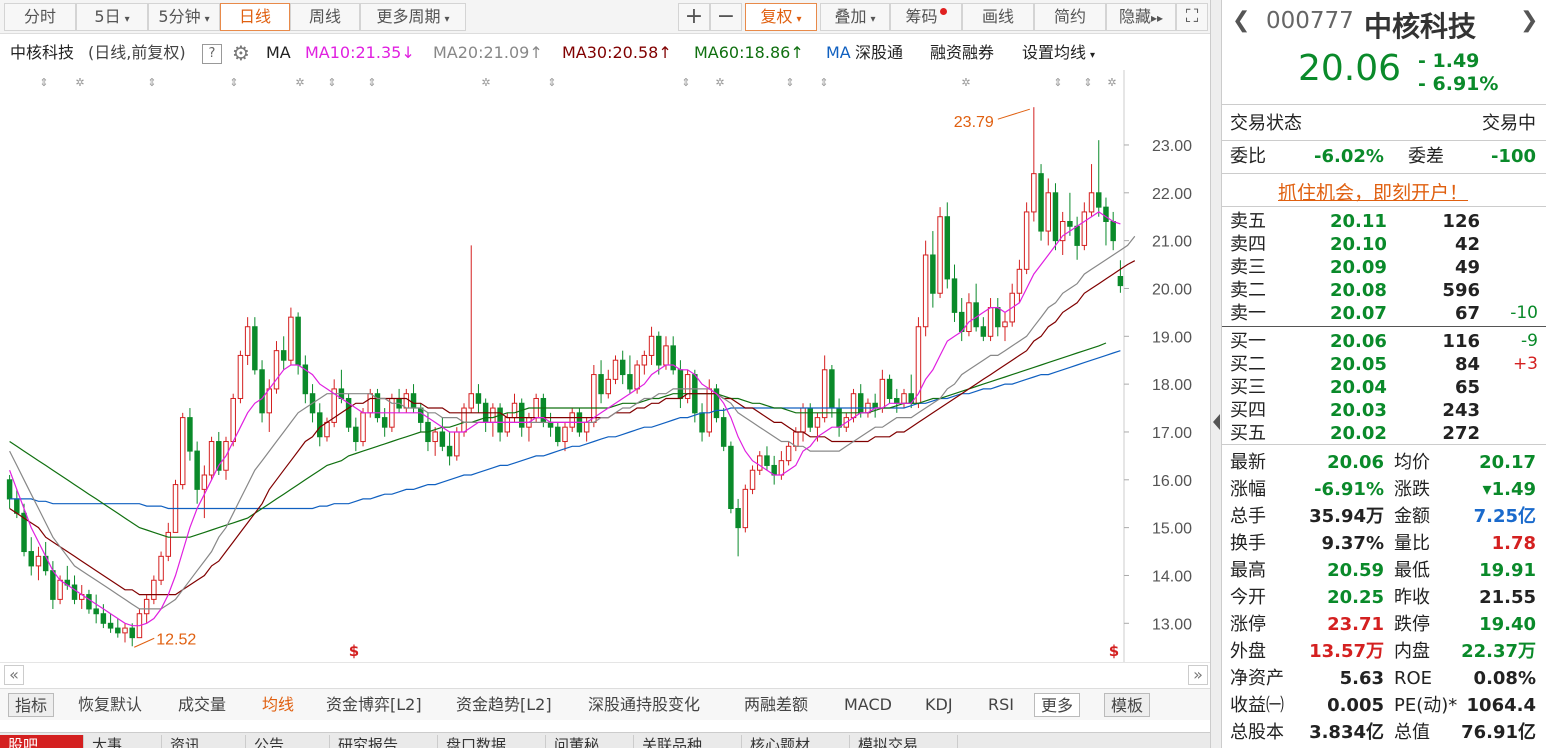 This screenshot has height=748, width=1546. What do you see at coordinates (212, 54) in the screenshot?
I see `help-icon: ?` at bounding box center [212, 54].